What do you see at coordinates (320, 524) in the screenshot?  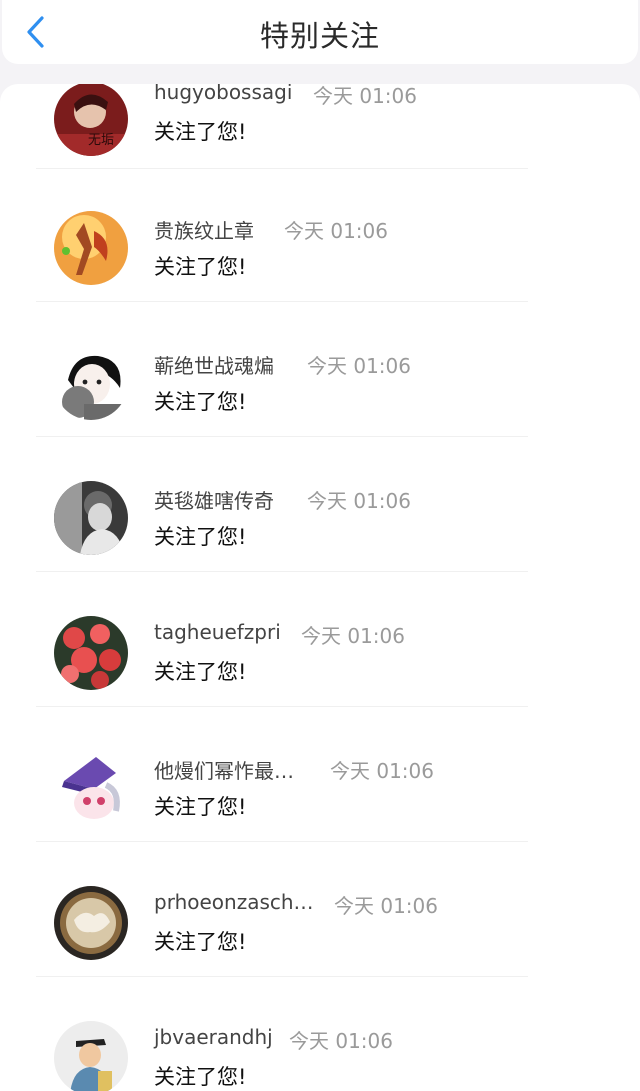 I see `list-item: 英毯雄嗐传奇 今天 01:06 关注了您!` at bounding box center [320, 524].